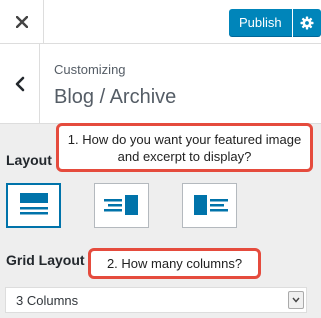 This screenshot has height=318, width=321. I want to click on customizer-header: Publish, so click(160, 22).